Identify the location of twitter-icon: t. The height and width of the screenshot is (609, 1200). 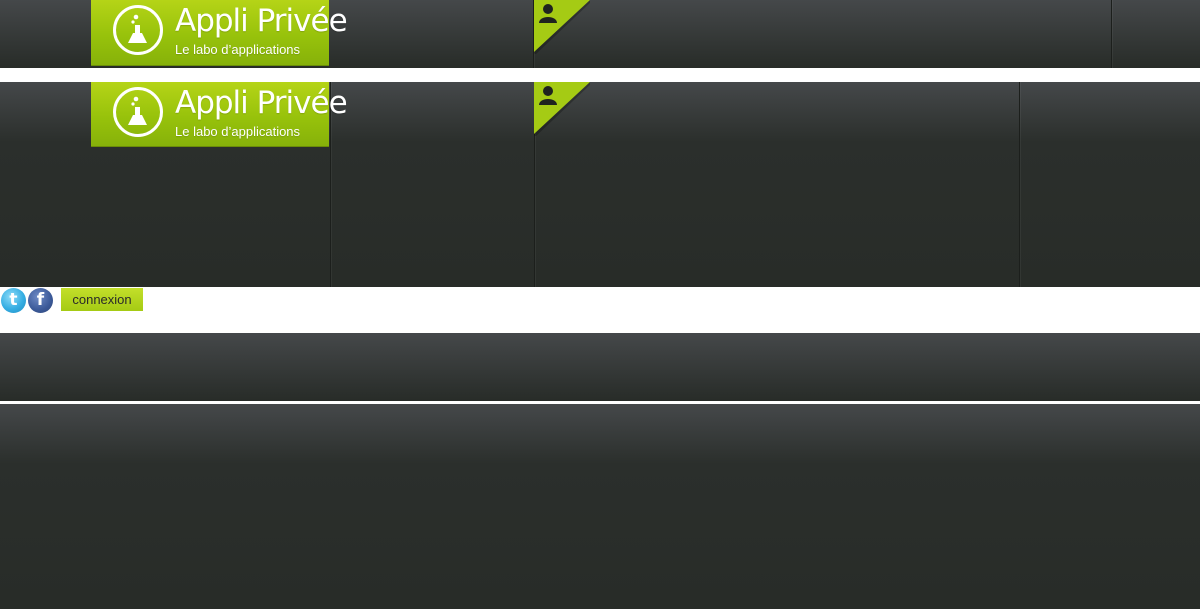
(13, 300).